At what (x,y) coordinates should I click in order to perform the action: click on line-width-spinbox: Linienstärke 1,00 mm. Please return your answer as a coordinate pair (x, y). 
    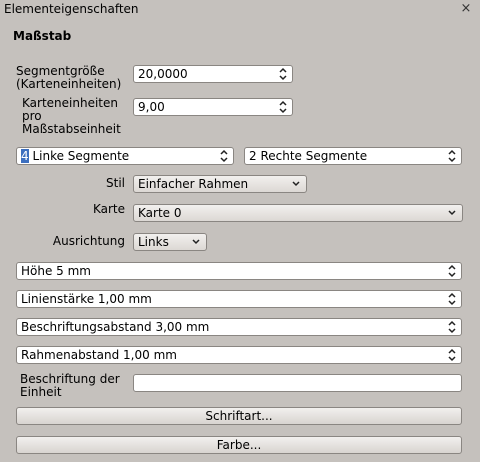
    Looking at the image, I should click on (239, 299).